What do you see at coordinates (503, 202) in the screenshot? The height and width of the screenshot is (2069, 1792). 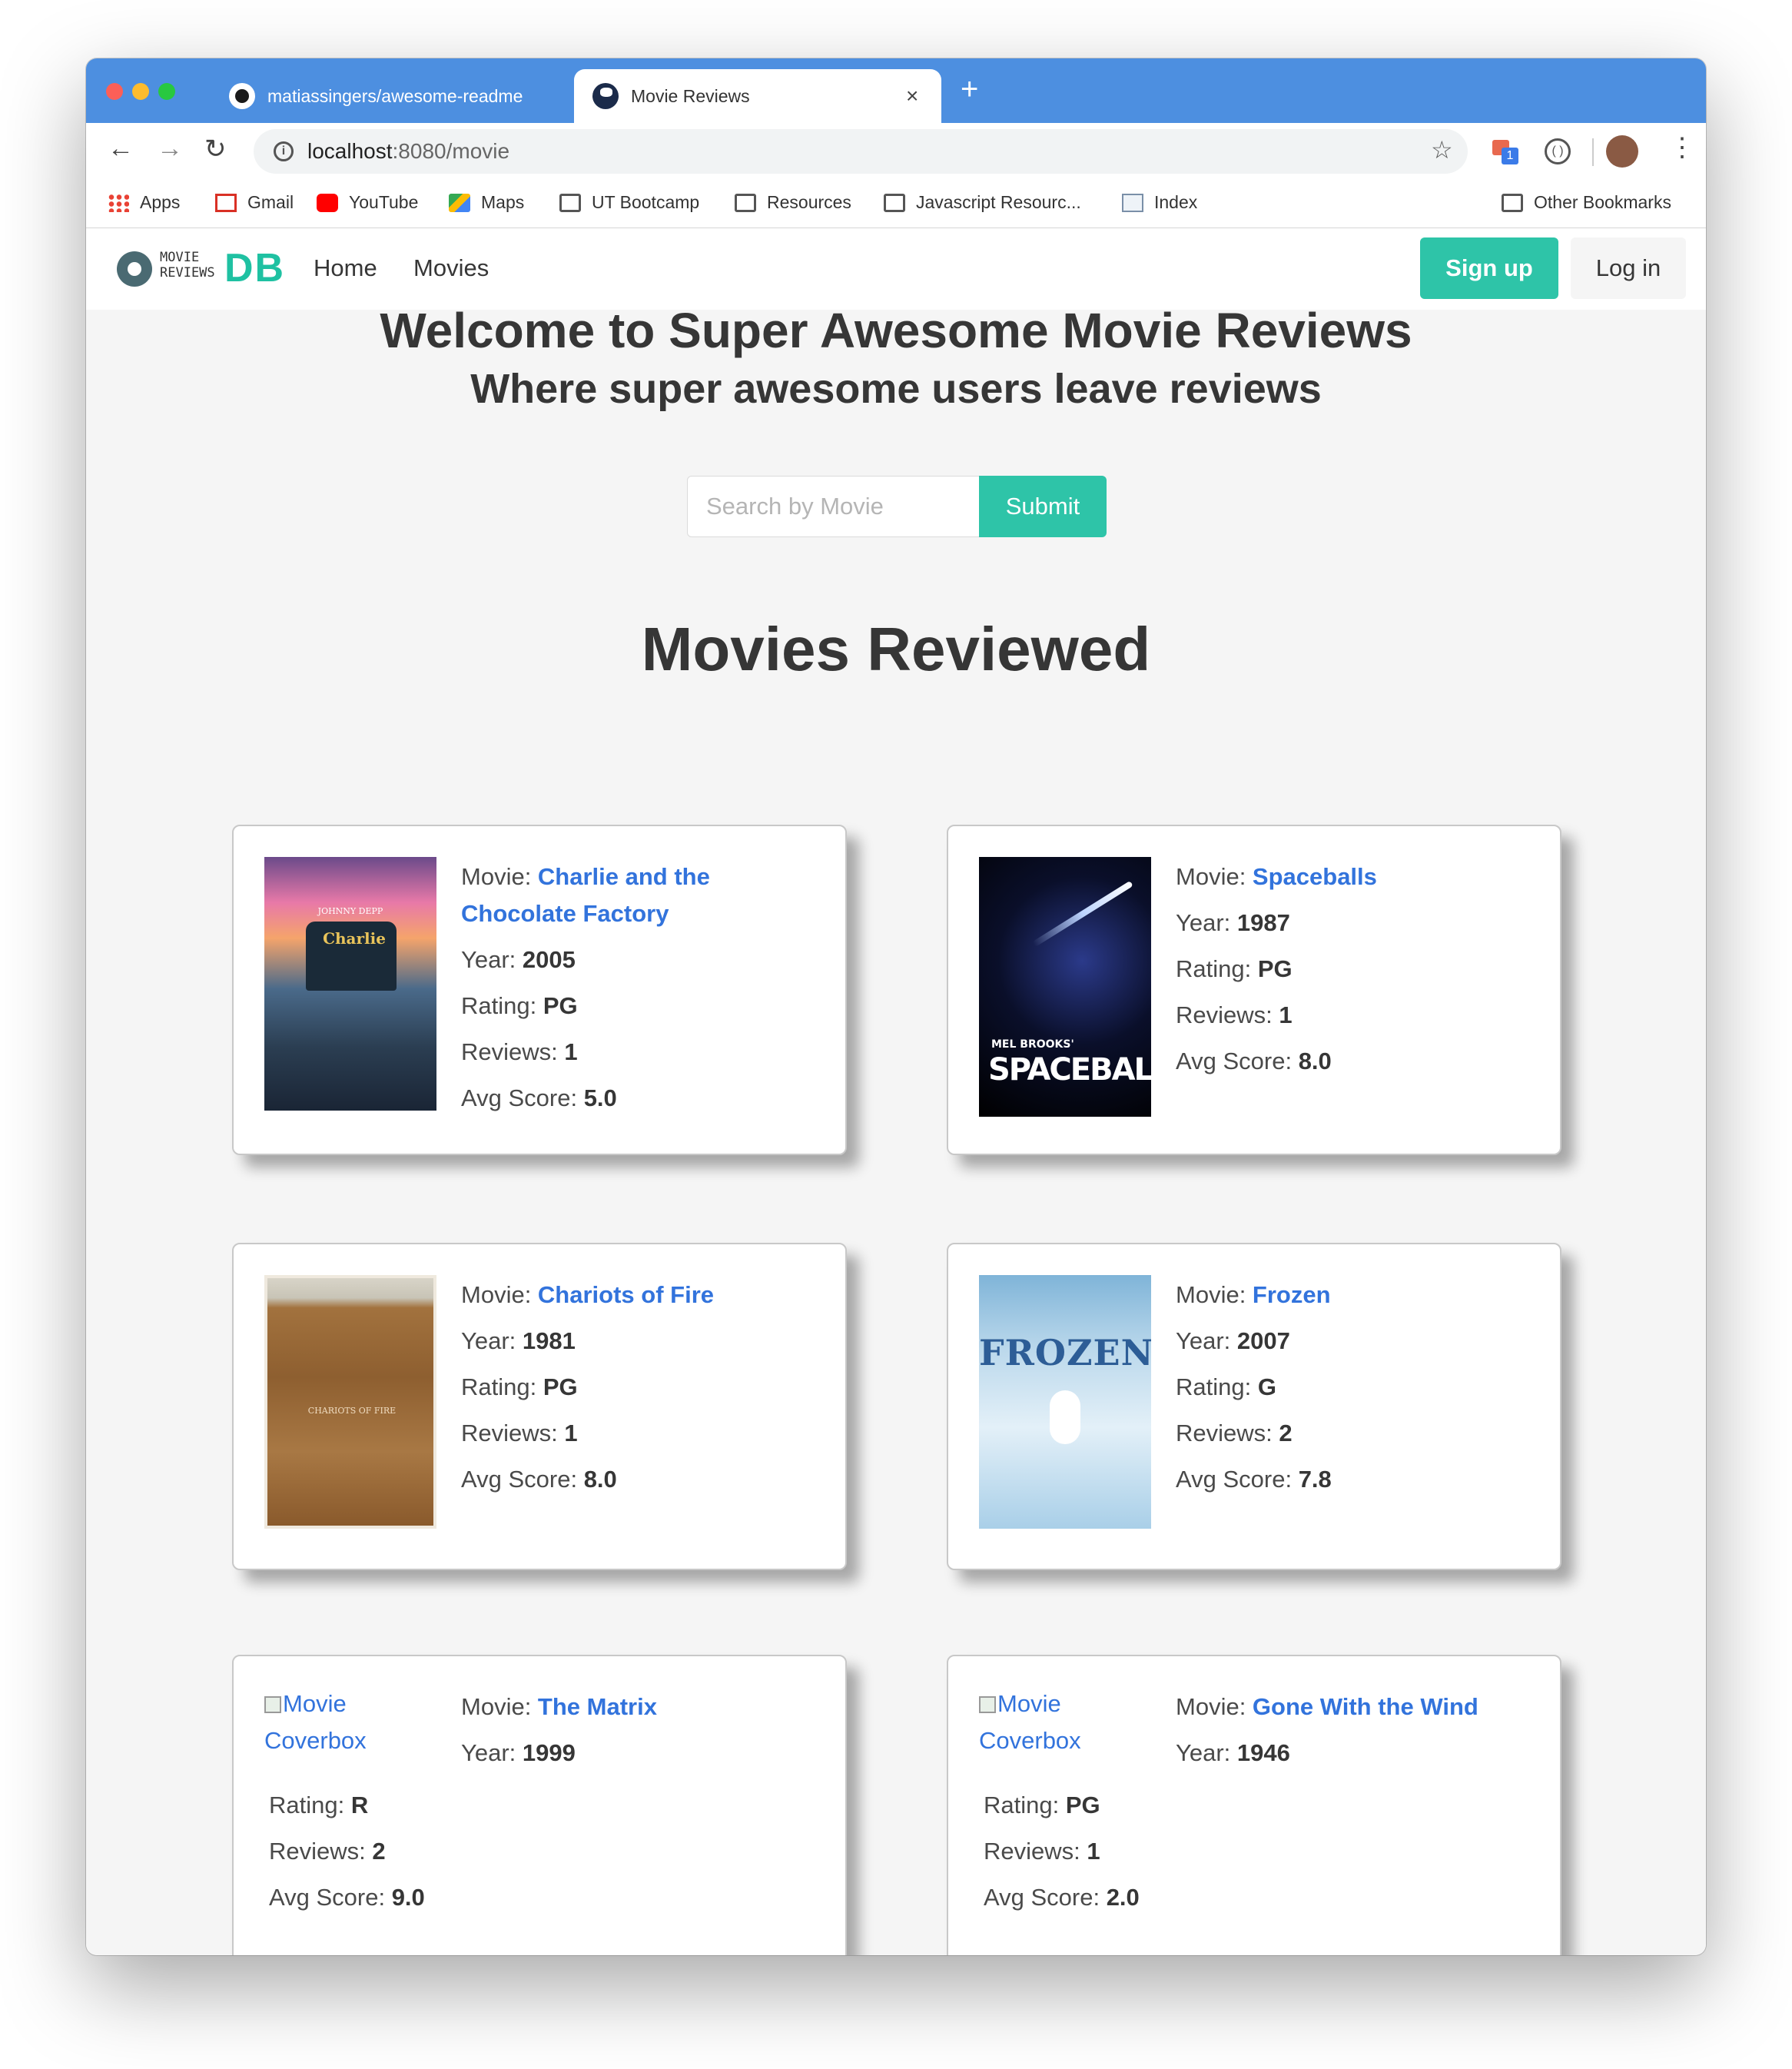 I see `bookmark-label: Maps` at bounding box center [503, 202].